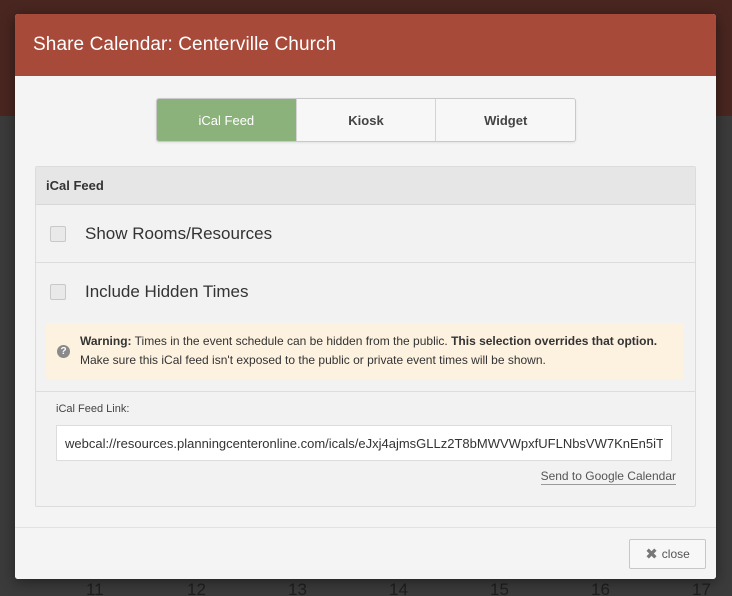  I want to click on share-type-tabs: iCal Feed Kiosk Widget, so click(366, 120).